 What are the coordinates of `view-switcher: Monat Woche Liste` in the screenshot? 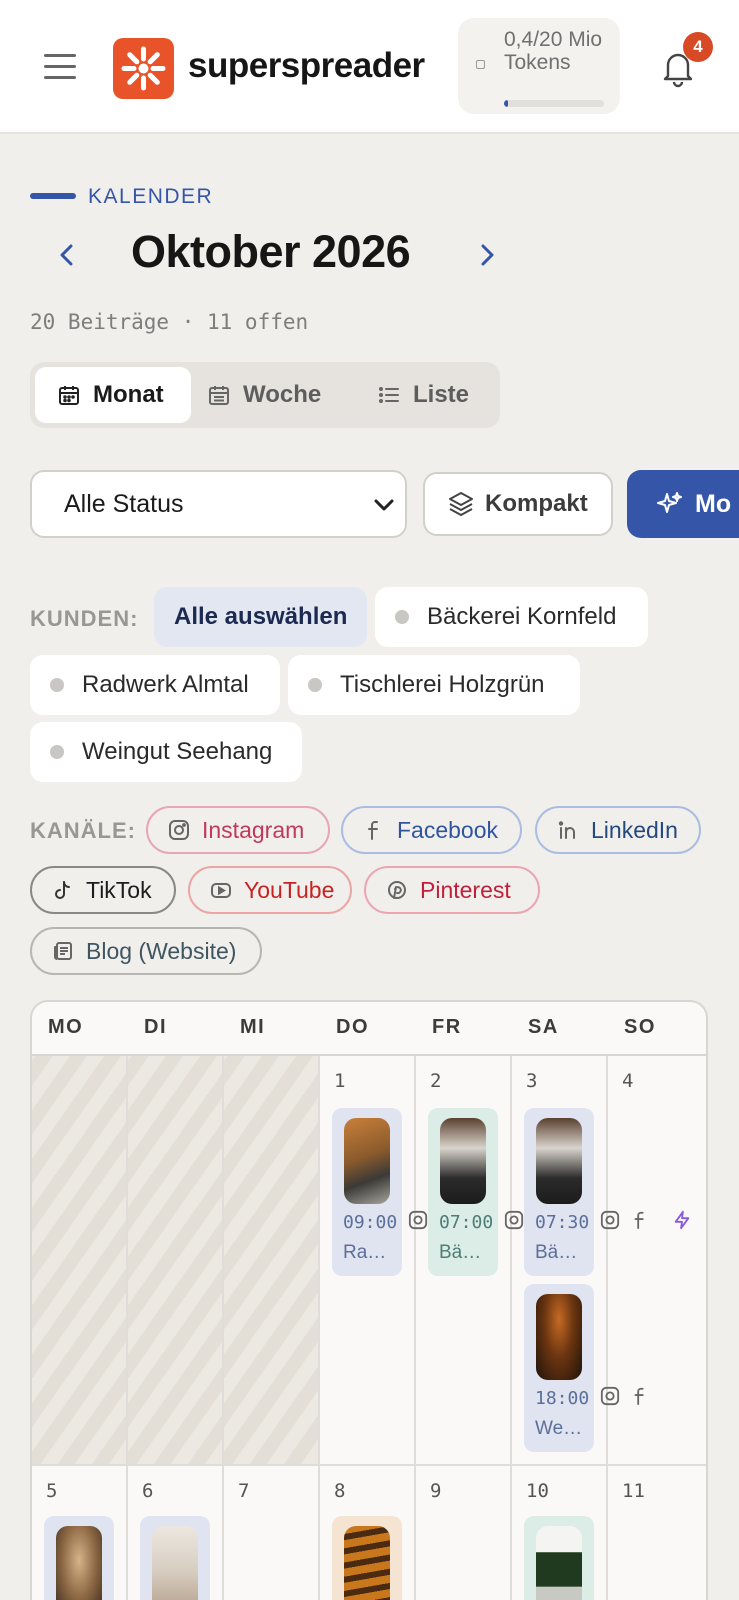 It's located at (265, 395).